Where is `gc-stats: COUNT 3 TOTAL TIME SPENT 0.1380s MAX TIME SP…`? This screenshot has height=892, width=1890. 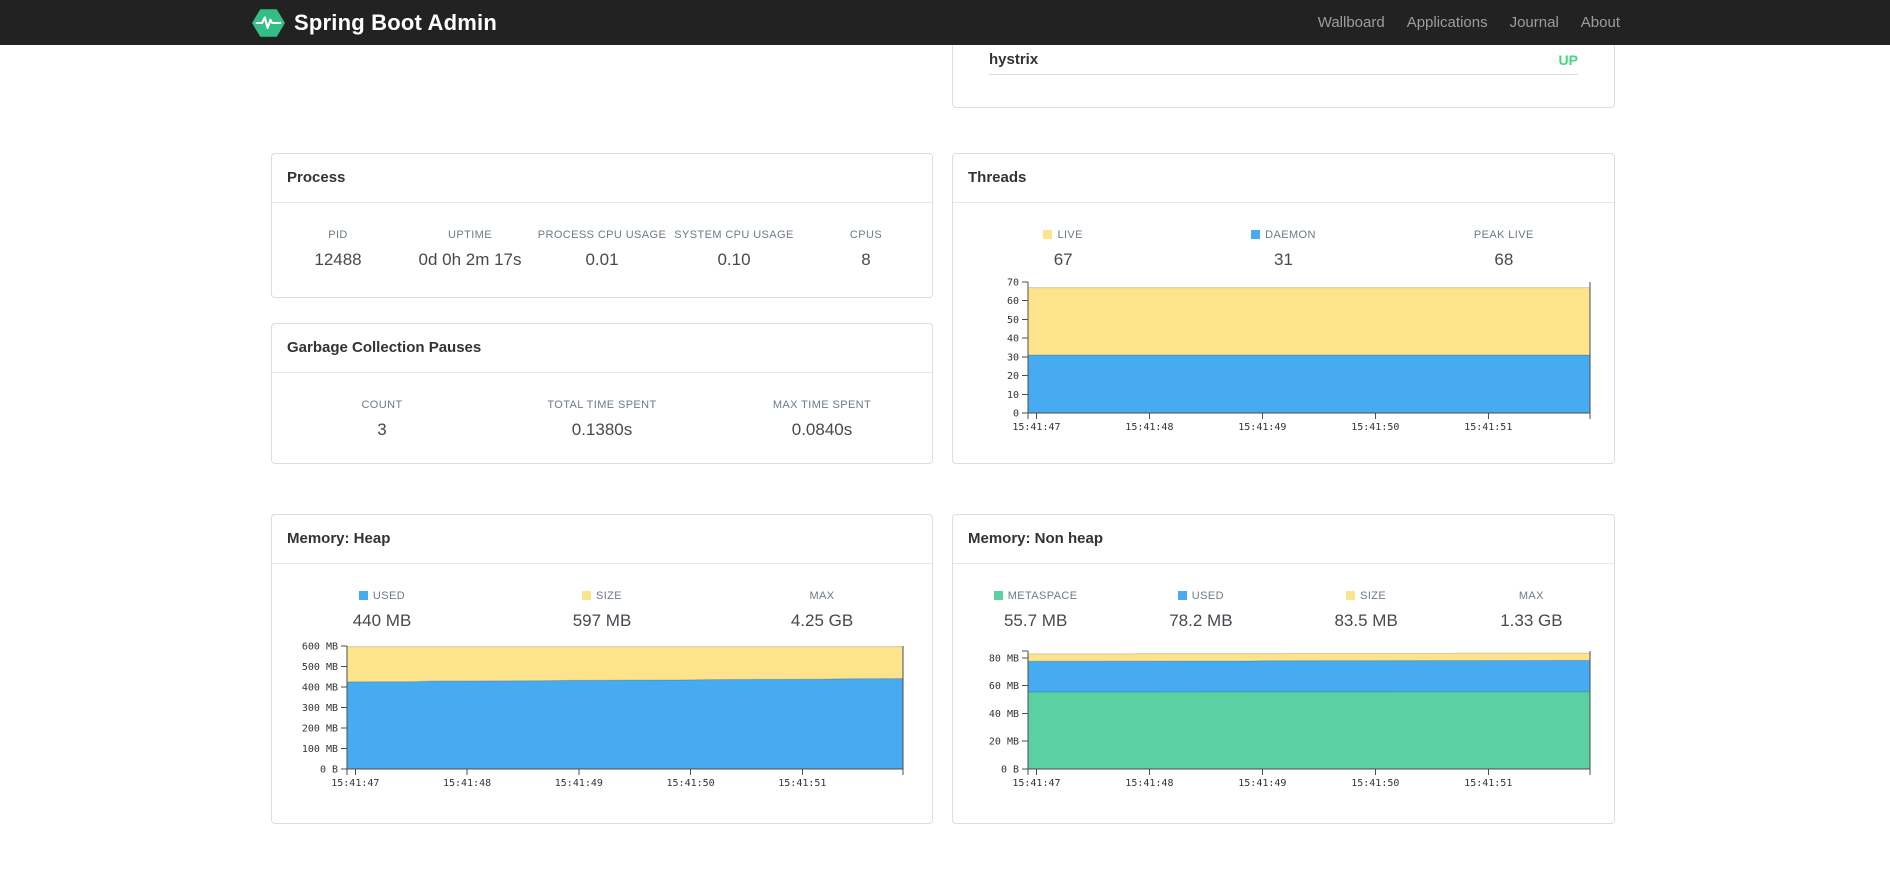 gc-stats: COUNT 3 TOTAL TIME SPENT 0.1380s MAX TIME SP… is located at coordinates (602, 419).